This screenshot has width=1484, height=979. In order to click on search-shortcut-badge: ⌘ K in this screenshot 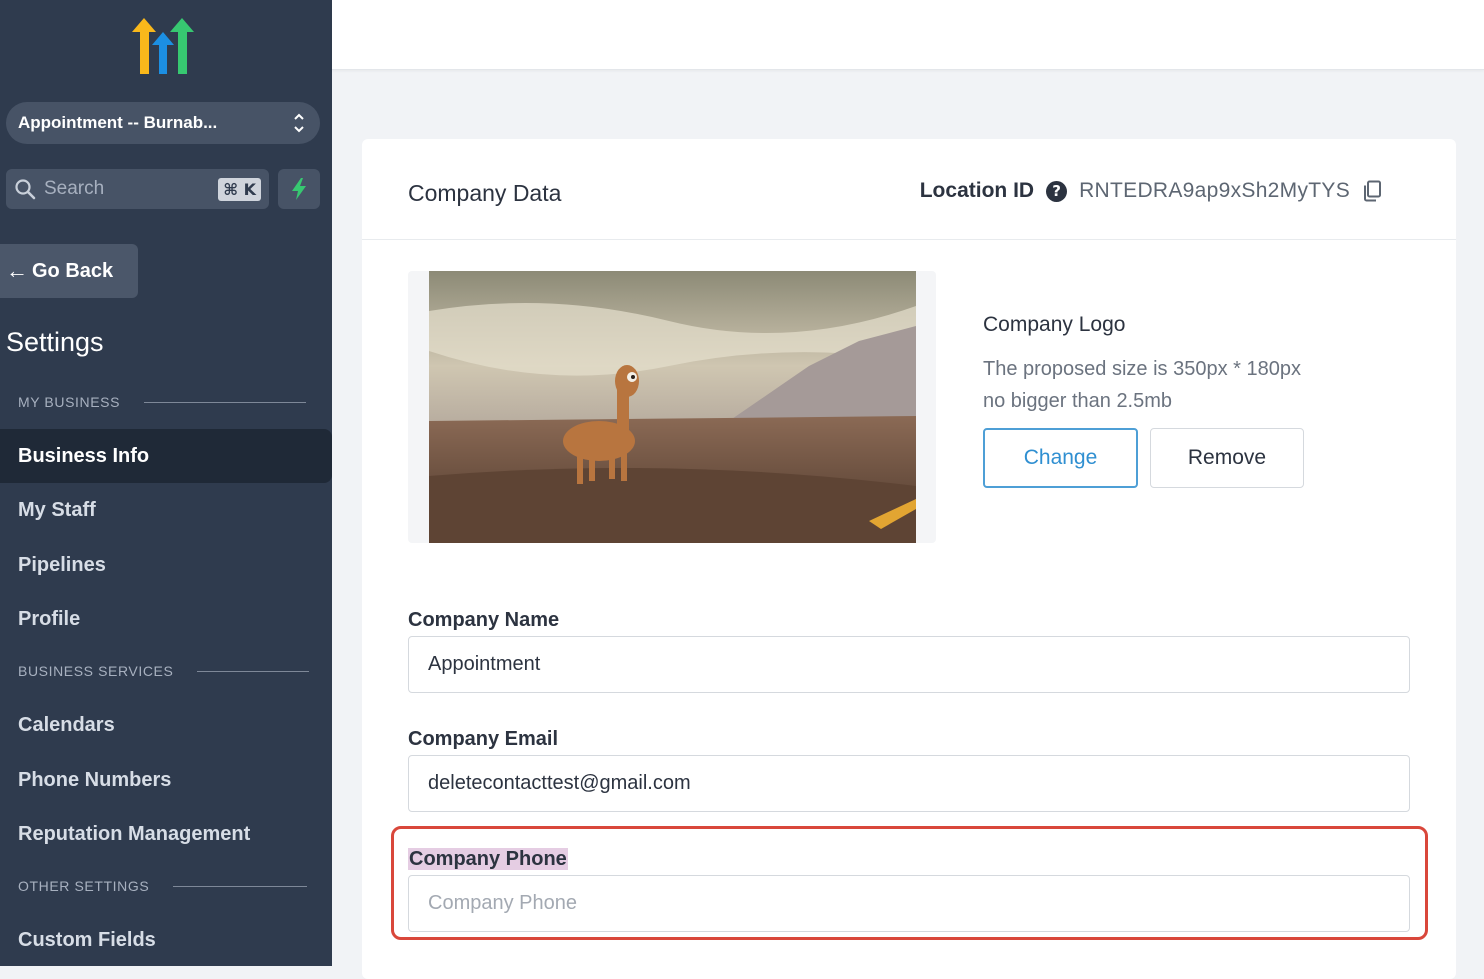, I will do `click(239, 189)`.